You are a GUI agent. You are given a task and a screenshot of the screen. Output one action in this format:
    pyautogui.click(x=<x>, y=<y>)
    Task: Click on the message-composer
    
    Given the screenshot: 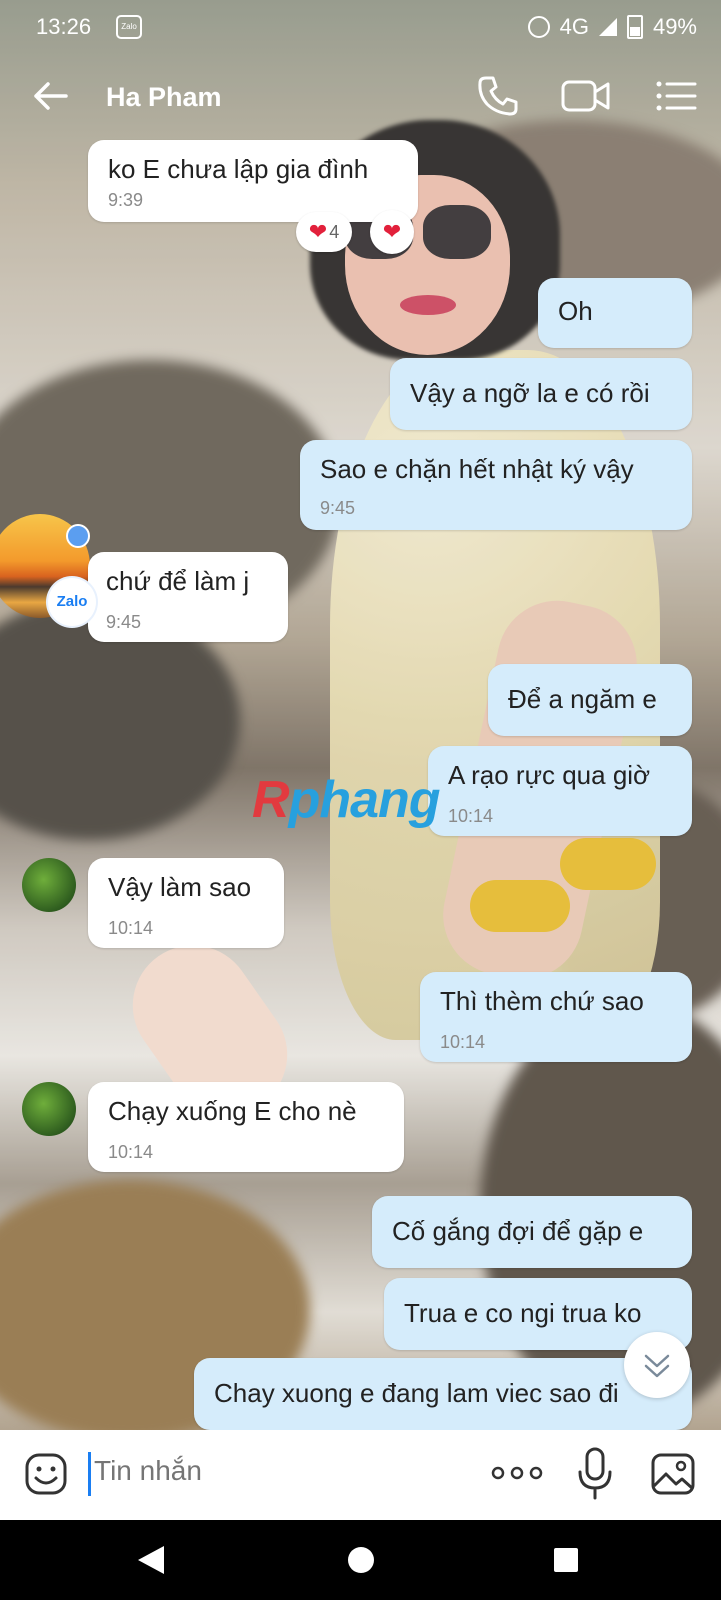 What is the action you would take?
    pyautogui.click(x=360, y=1475)
    